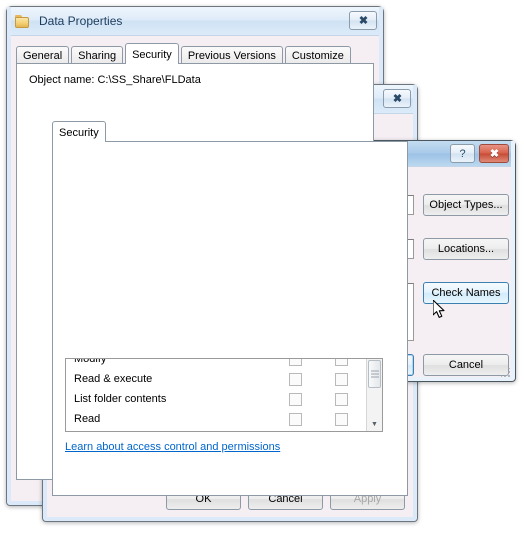  What do you see at coordinates (231, 54) in the screenshot?
I see `tab-previous-versions: Previous Versions` at bounding box center [231, 54].